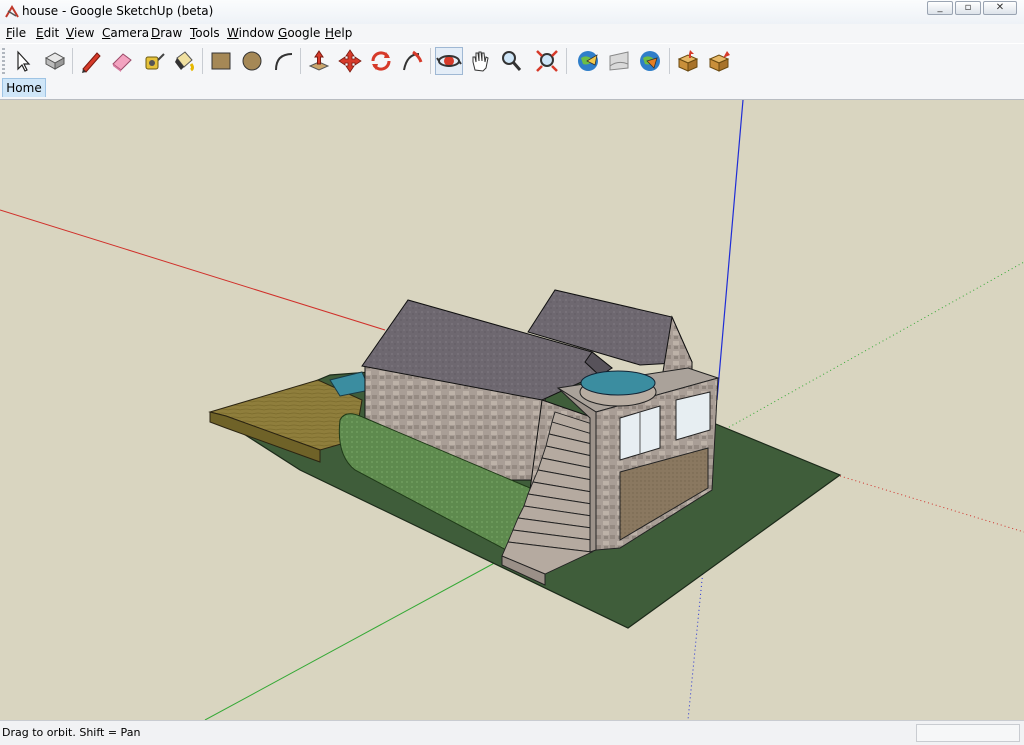  I want to click on close-icon: ✕, so click(1000, 7).